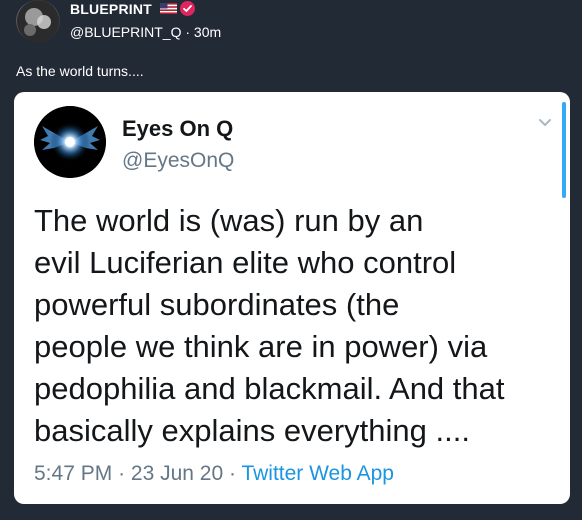 This screenshot has width=582, height=520. Describe the element at coordinates (111, 9) in the screenshot. I see `author-name: BLUEPRINT` at that location.